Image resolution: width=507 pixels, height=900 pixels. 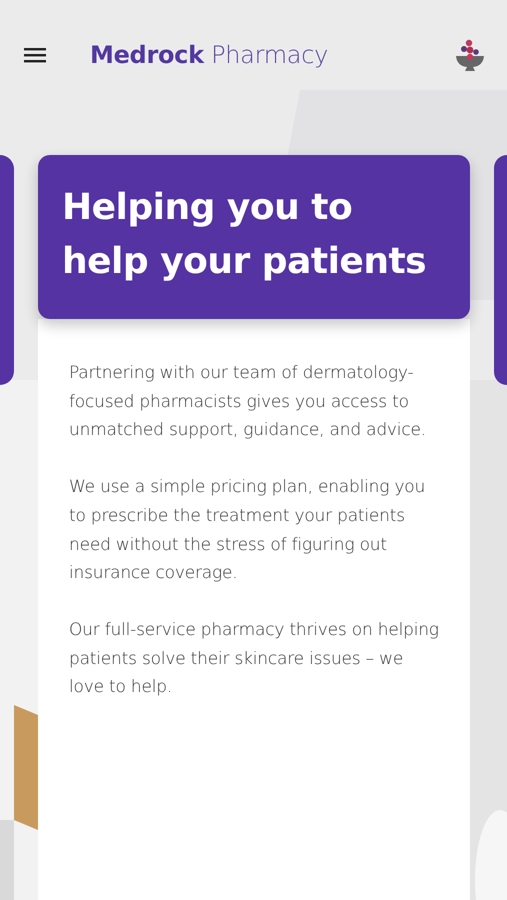 I want to click on menu-icon, so click(x=35, y=55).